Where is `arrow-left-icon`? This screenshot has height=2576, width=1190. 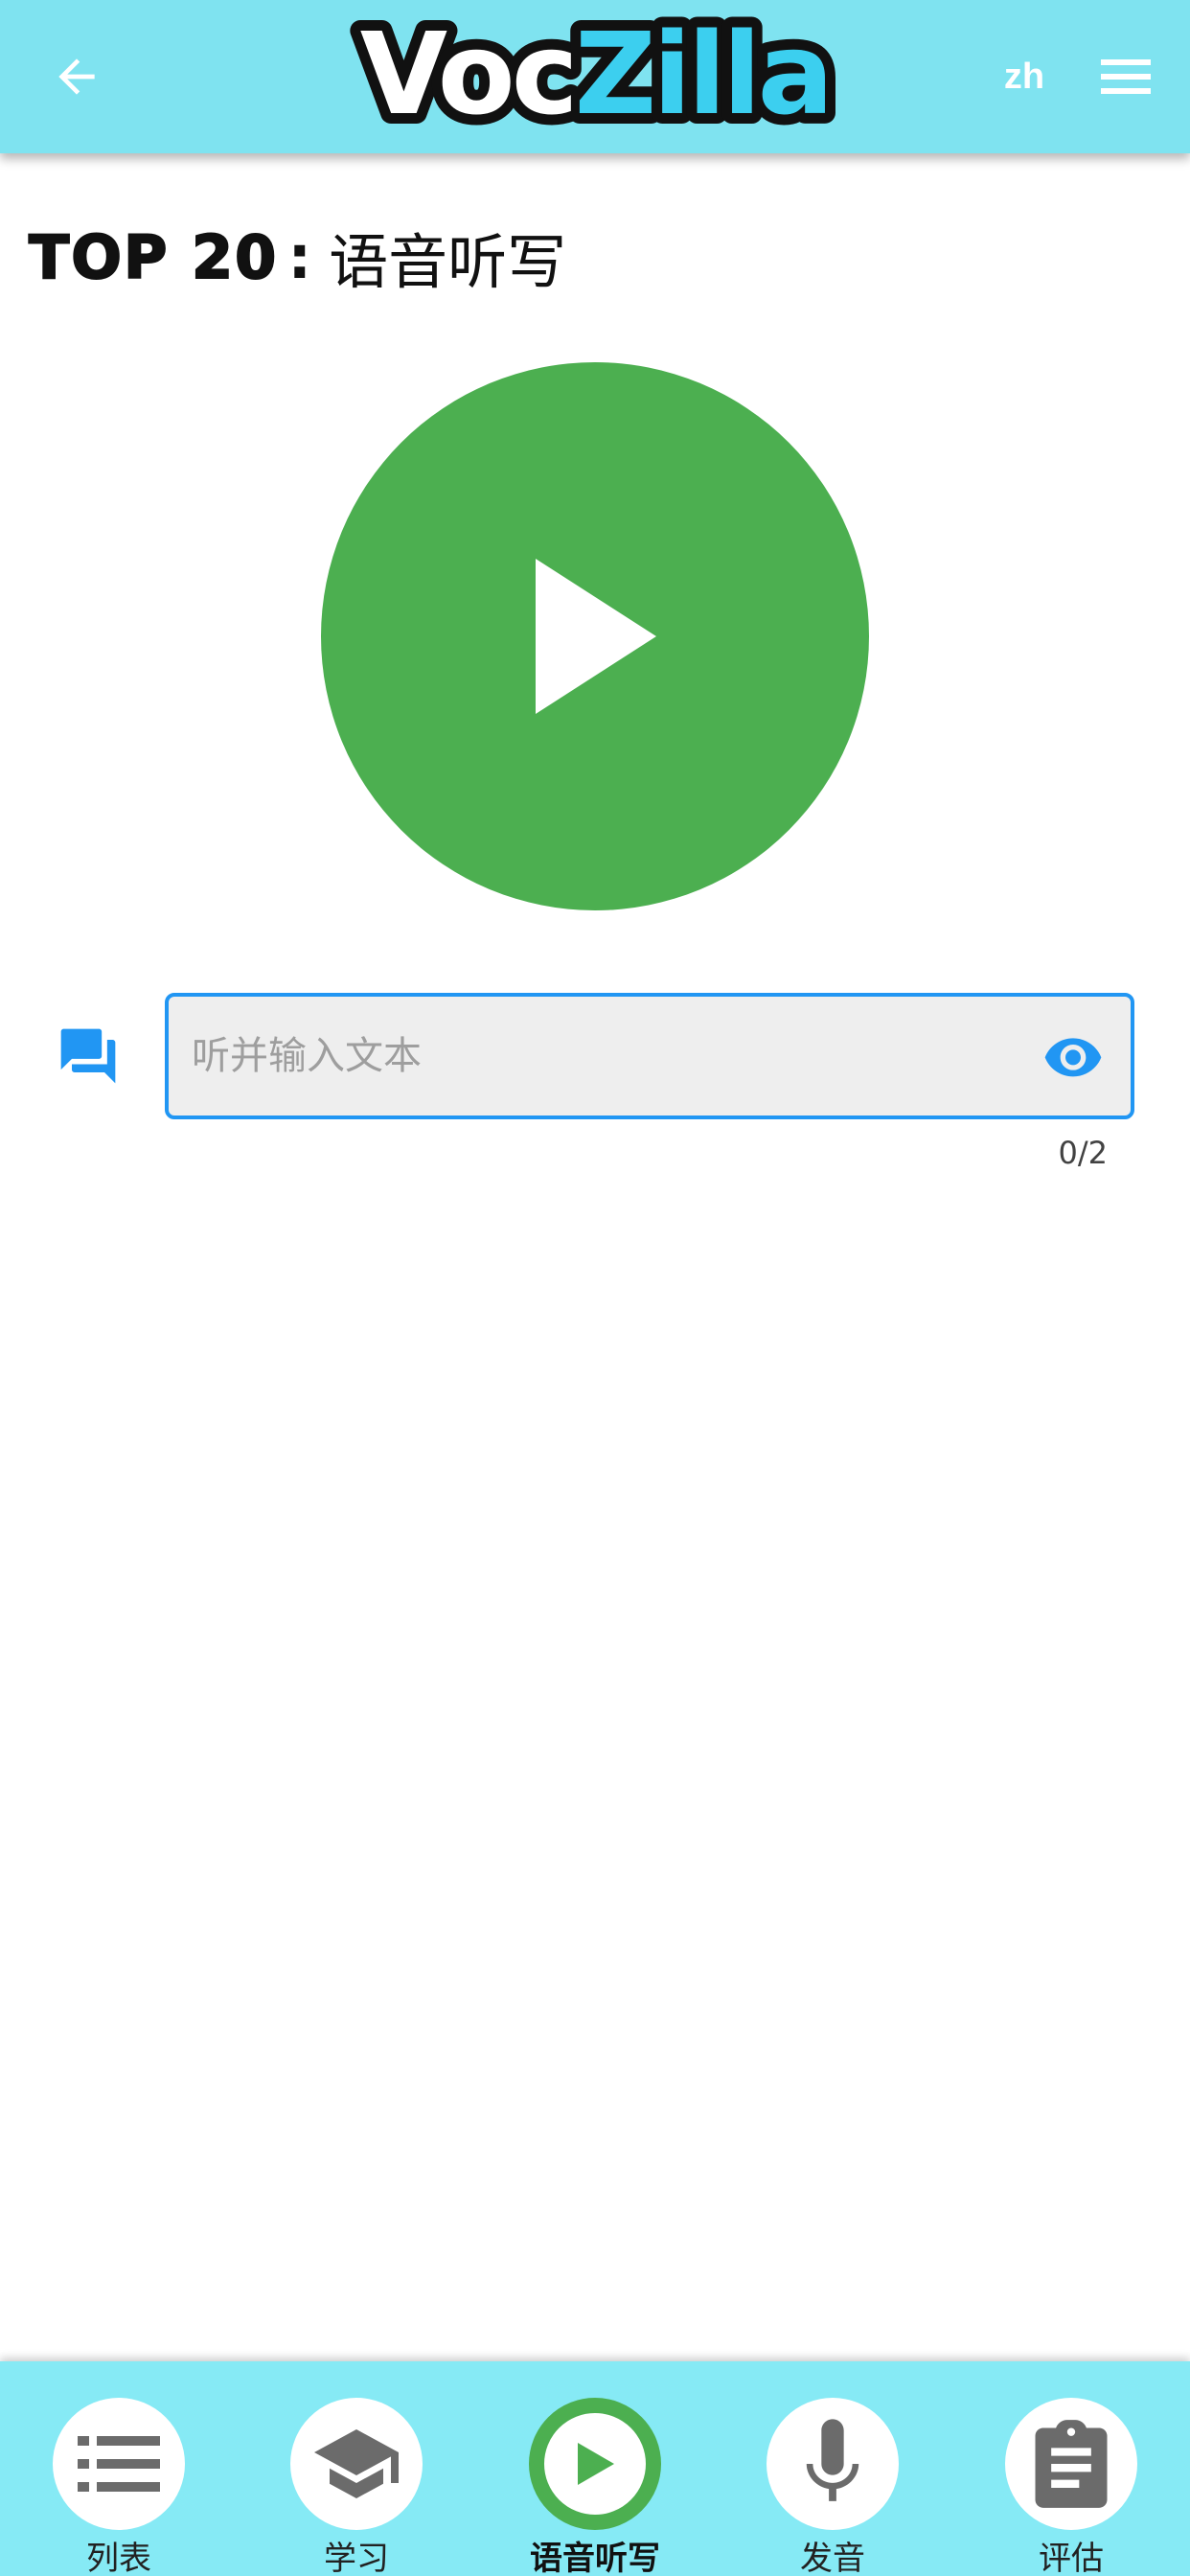
arrow-left-icon is located at coordinates (76, 76).